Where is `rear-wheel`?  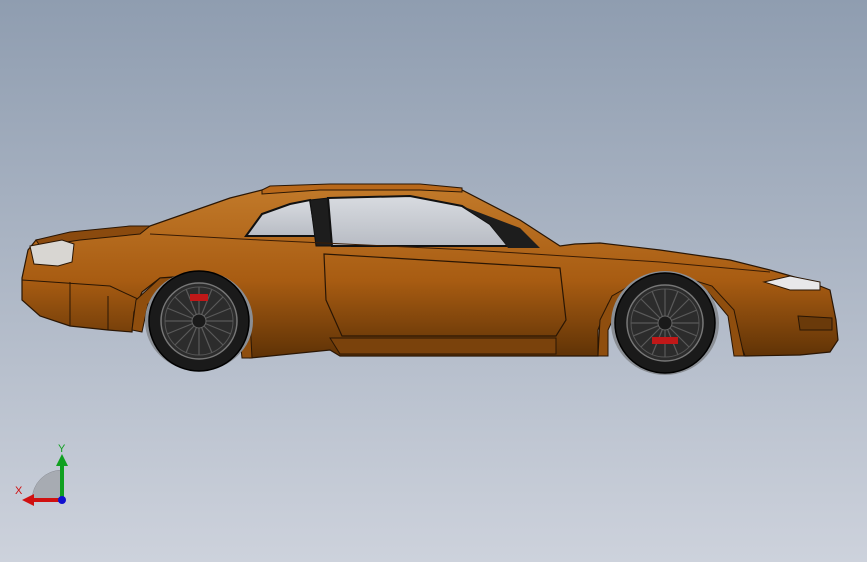
rear-wheel is located at coordinates (199, 321).